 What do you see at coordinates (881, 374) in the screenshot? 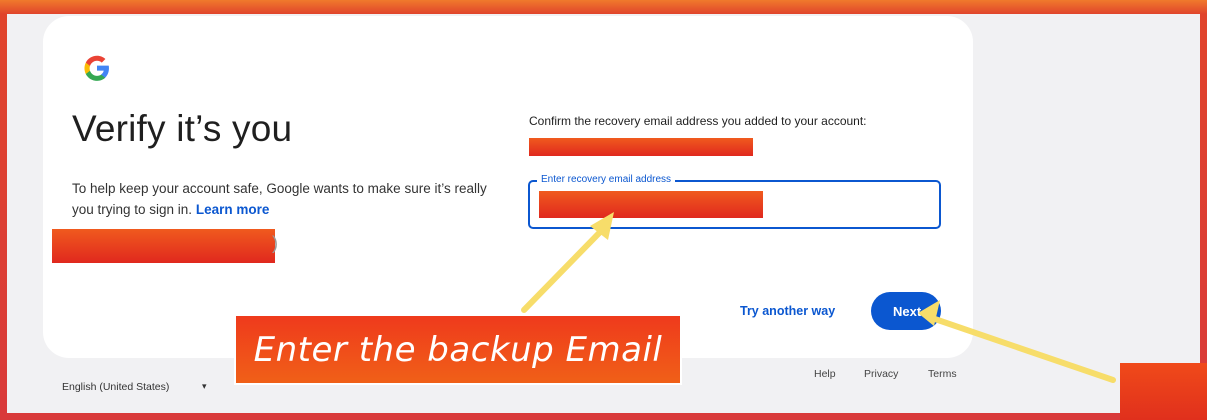
I see `privacy-link: Privacy` at bounding box center [881, 374].